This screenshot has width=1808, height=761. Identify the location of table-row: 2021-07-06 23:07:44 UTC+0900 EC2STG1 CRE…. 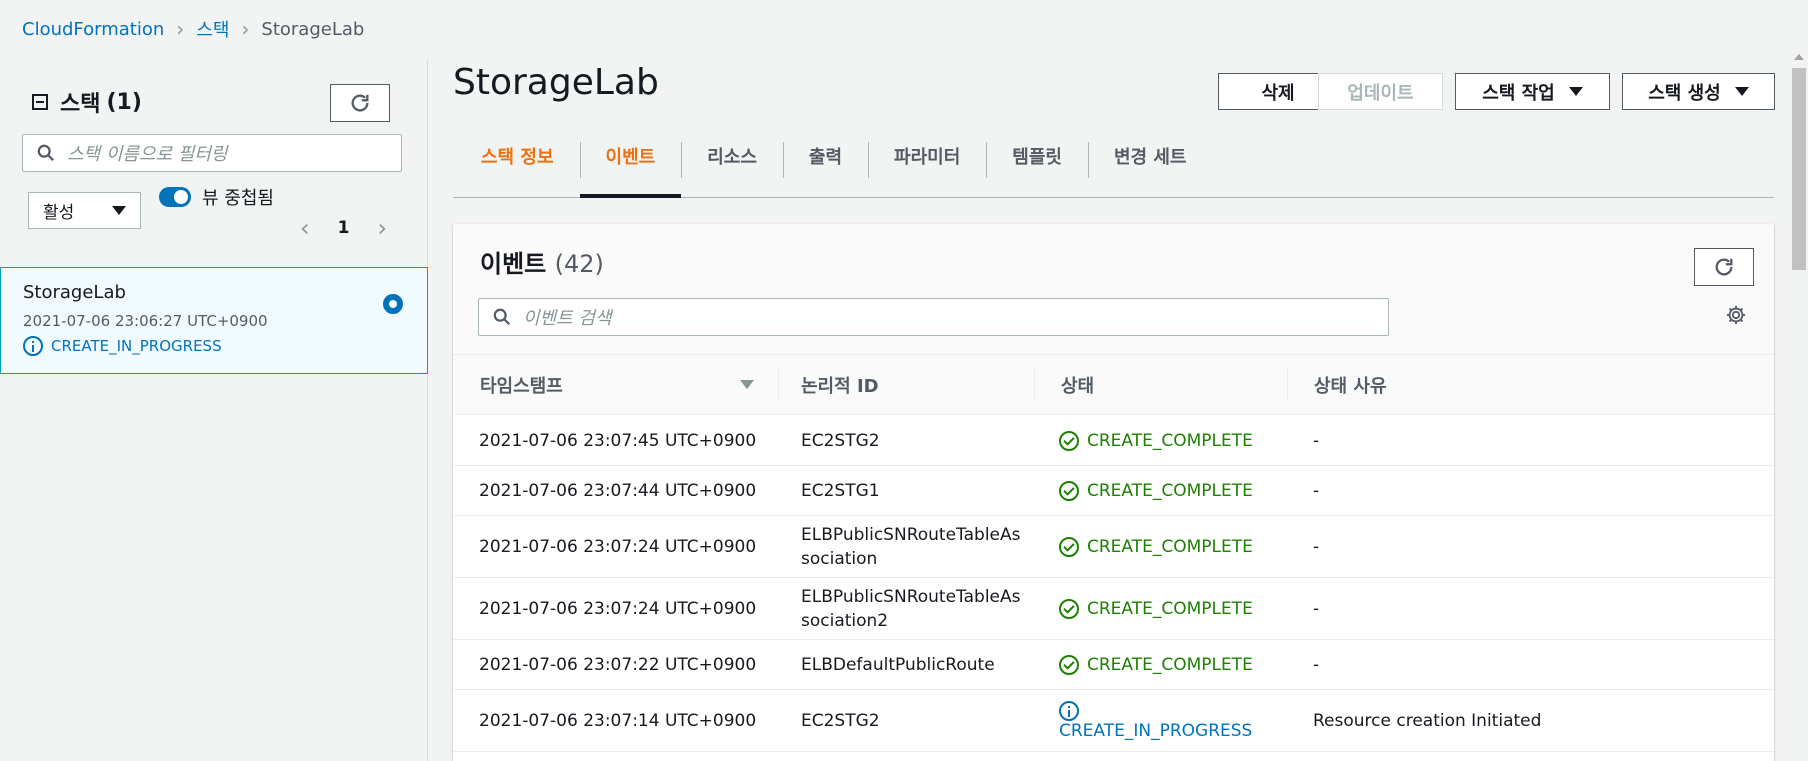
(1113, 491).